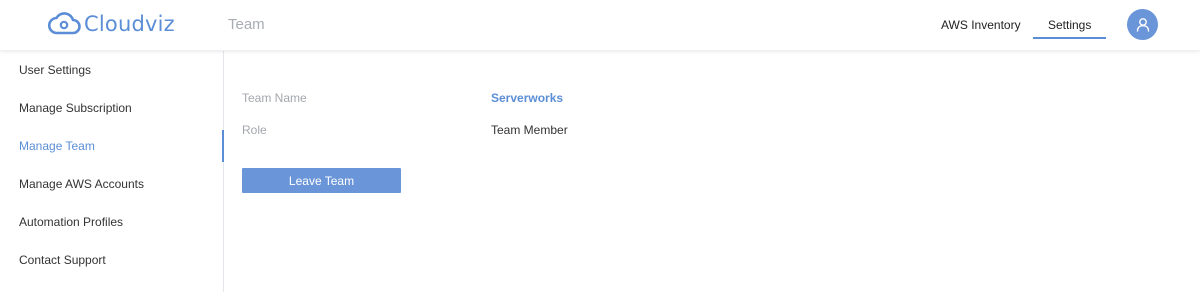  Describe the element at coordinates (1069, 25) in the screenshot. I see `nav-settings: Settings` at that location.